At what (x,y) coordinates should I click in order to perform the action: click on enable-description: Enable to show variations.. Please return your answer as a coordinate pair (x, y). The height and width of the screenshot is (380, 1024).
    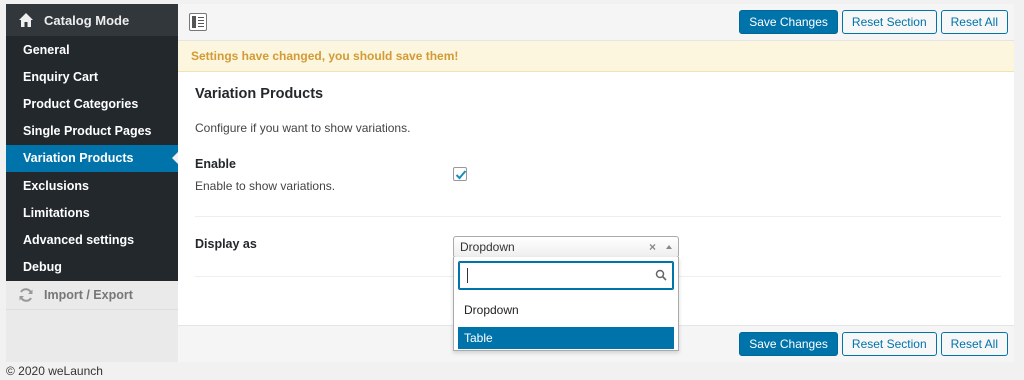
    Looking at the image, I should click on (265, 186).